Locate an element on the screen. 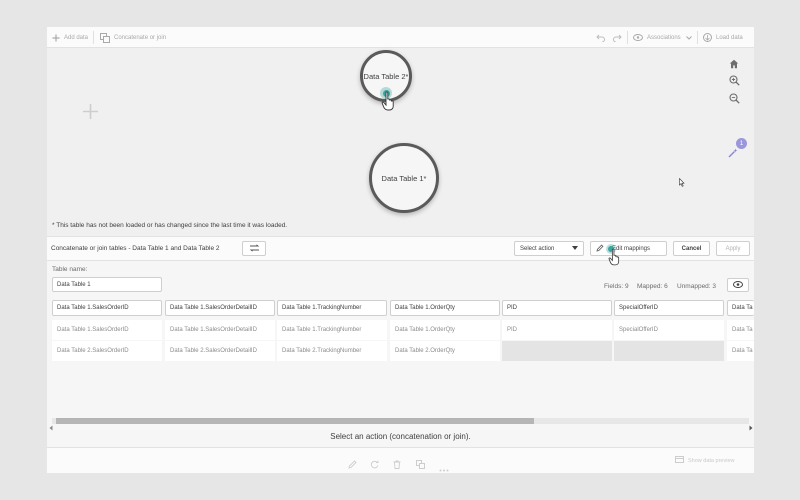 The height and width of the screenshot is (500, 800). apply-button: Apply is located at coordinates (733, 248).